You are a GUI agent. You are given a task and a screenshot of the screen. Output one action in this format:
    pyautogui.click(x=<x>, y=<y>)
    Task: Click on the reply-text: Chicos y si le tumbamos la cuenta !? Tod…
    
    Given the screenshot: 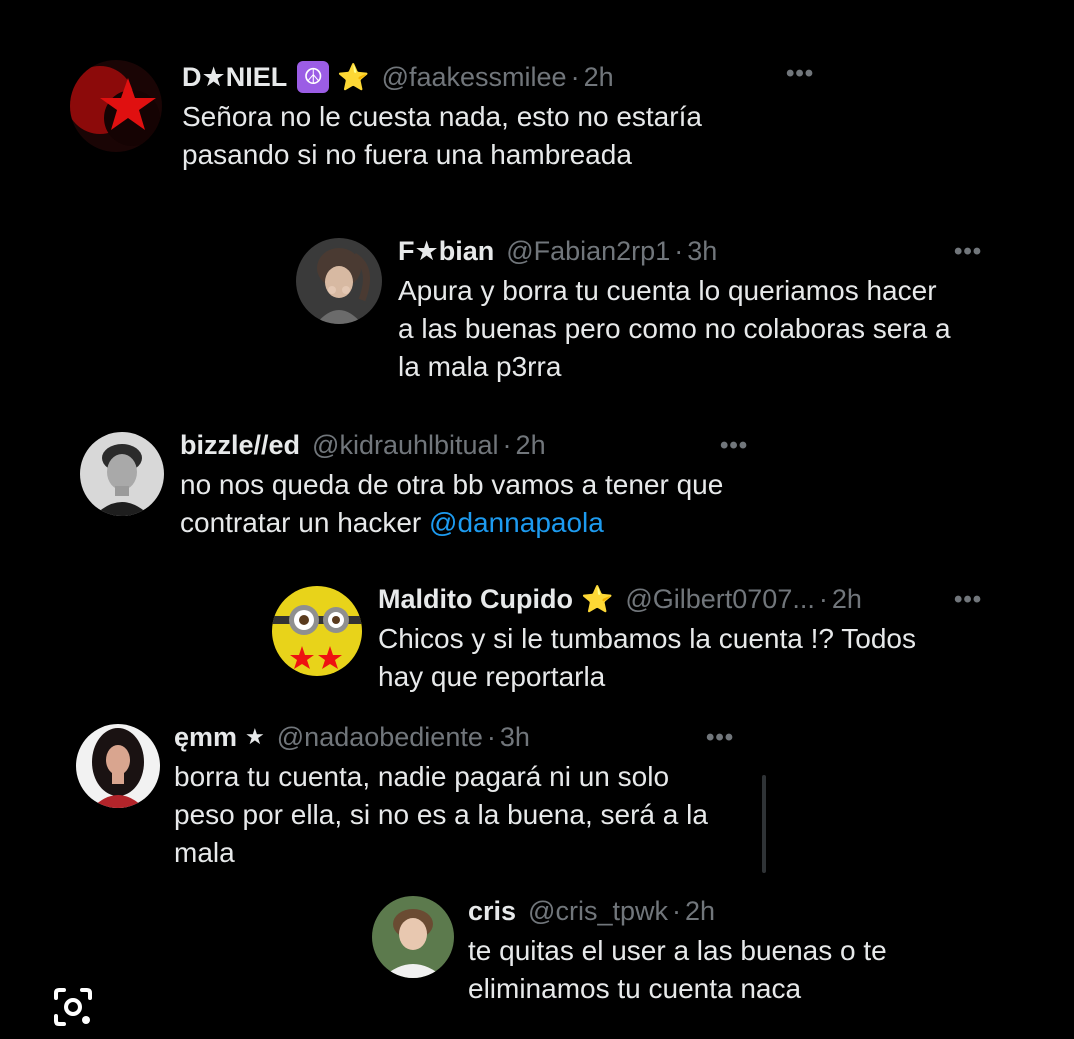 What is the action you would take?
    pyautogui.click(x=647, y=657)
    